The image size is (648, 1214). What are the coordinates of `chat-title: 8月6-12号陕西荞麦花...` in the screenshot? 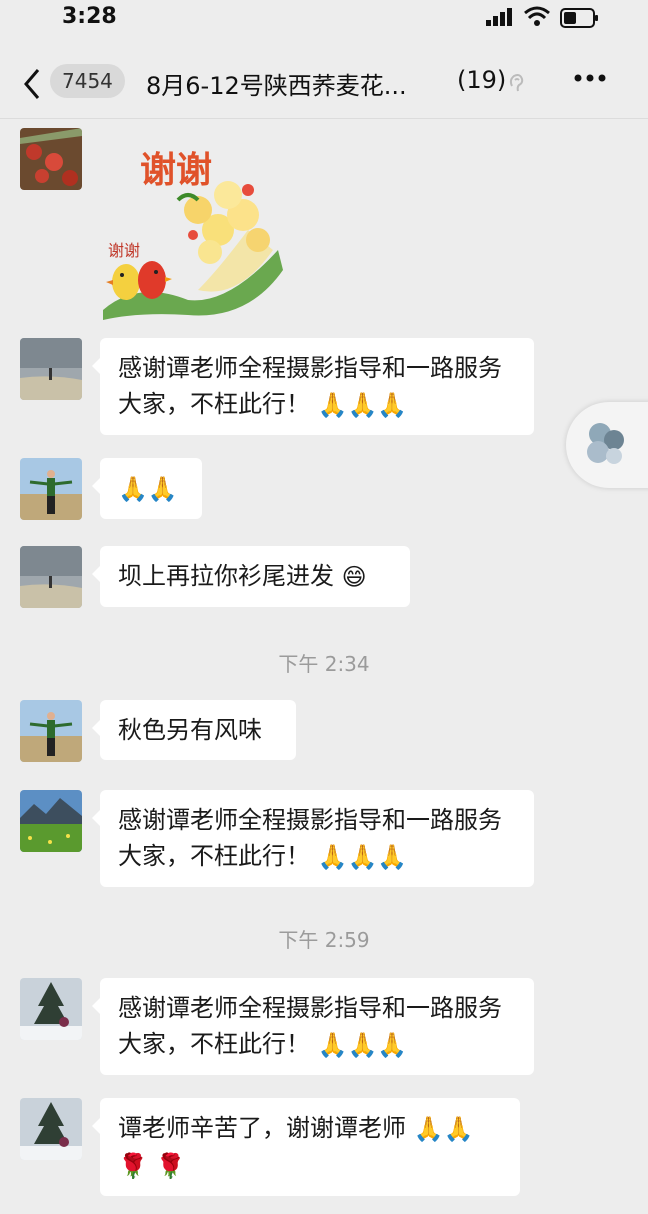 It's located at (276, 86).